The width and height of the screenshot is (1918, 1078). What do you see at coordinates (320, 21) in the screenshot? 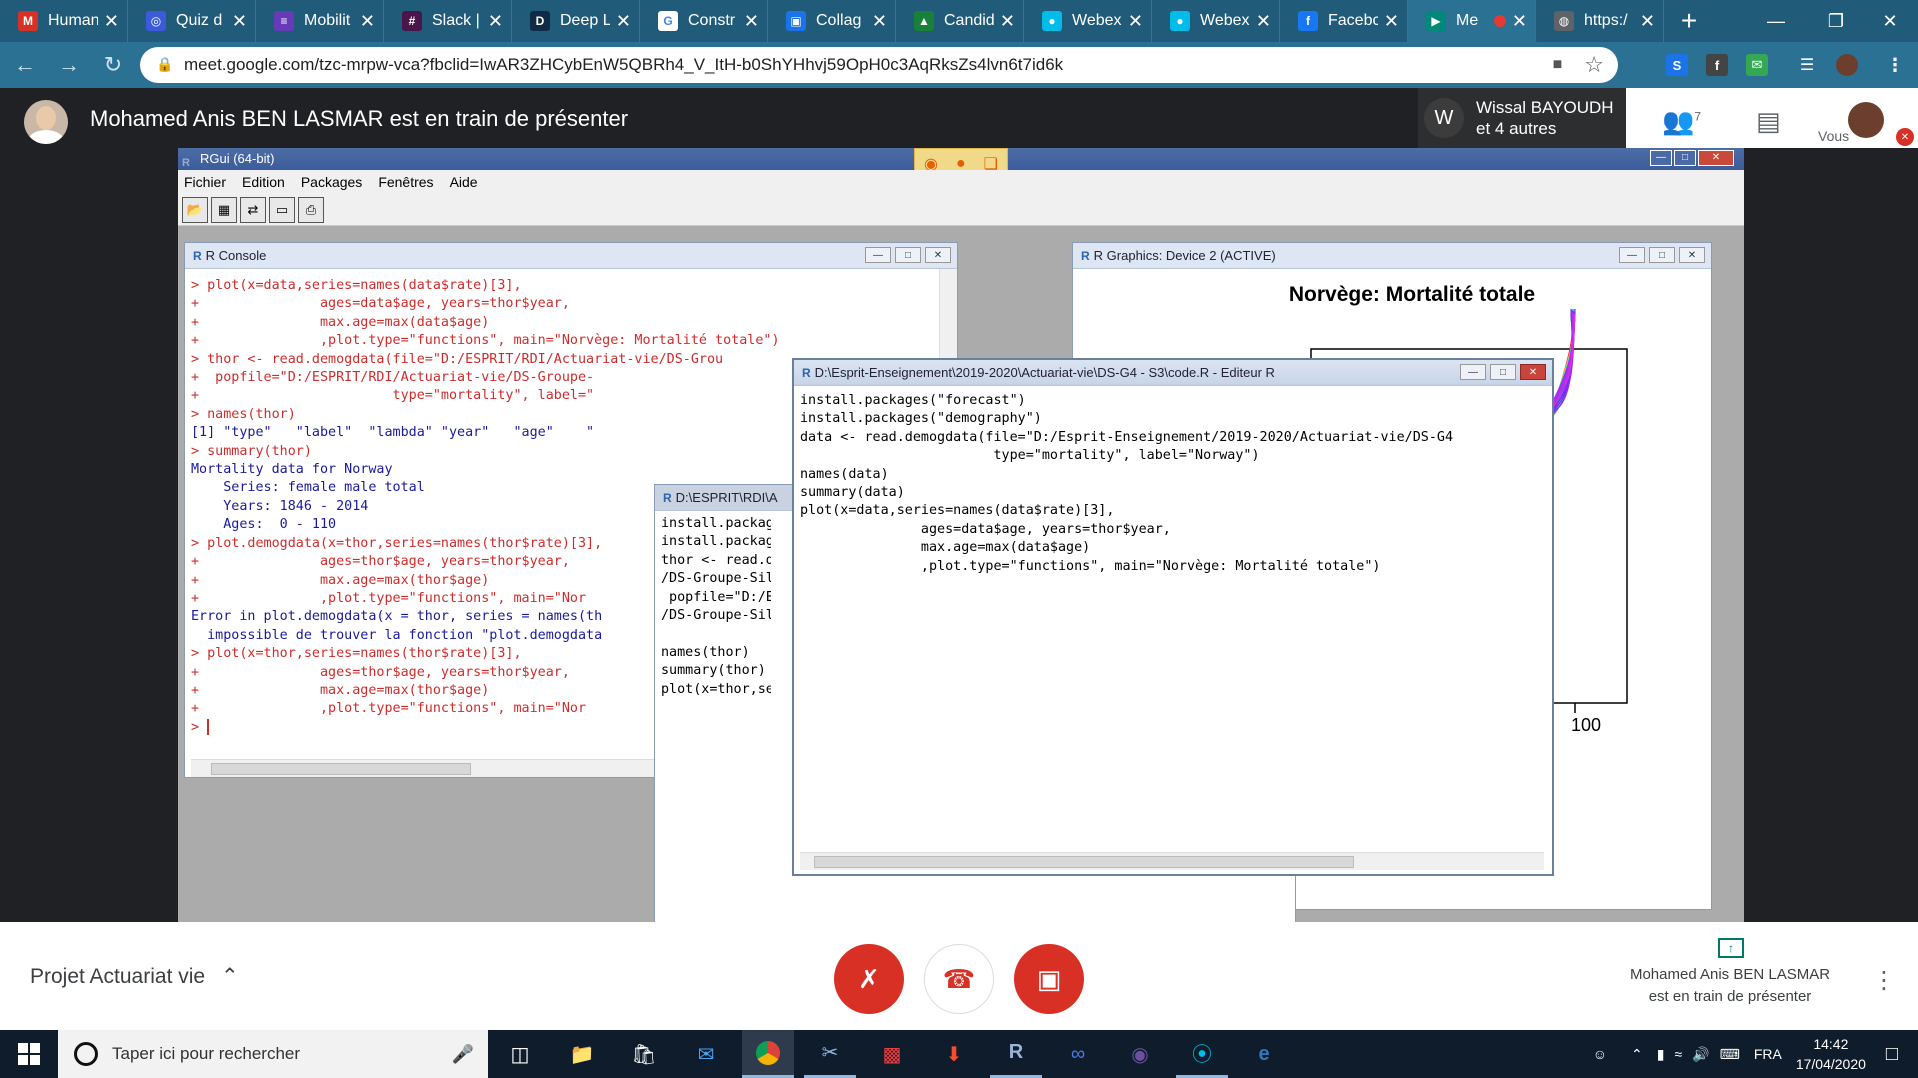
I see `browser-tab: ≡ Mobilit ✕` at bounding box center [320, 21].